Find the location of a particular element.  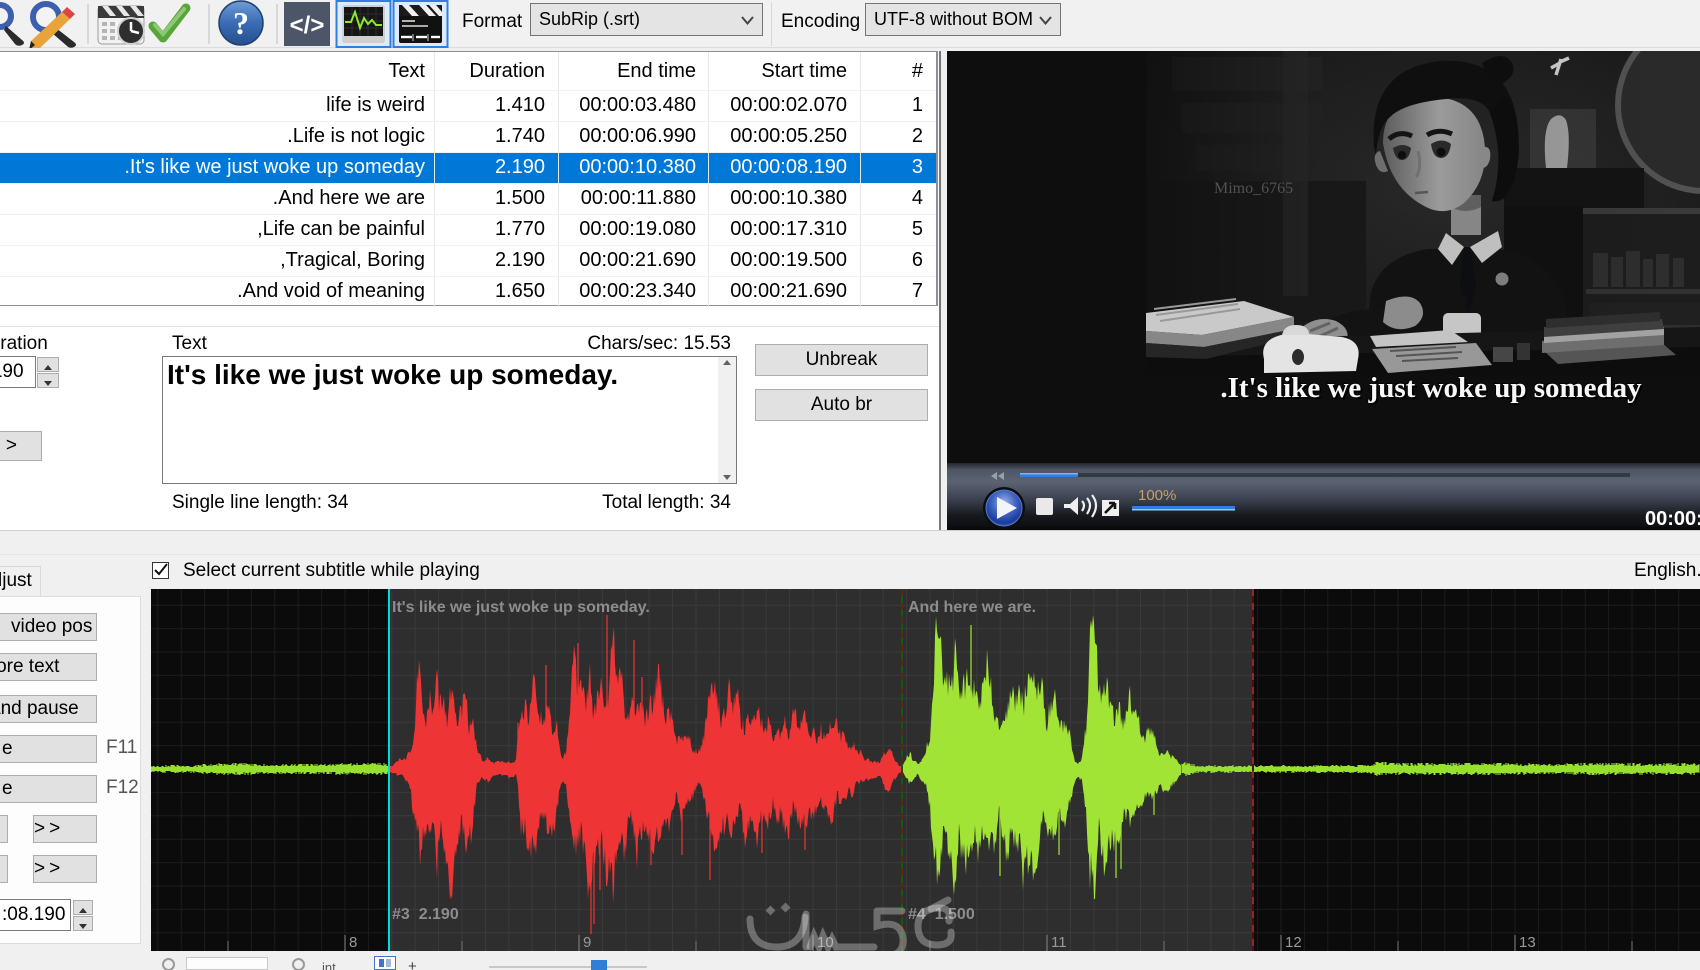

svg-text: Mimo_6765 is located at coordinates (1253, 188).